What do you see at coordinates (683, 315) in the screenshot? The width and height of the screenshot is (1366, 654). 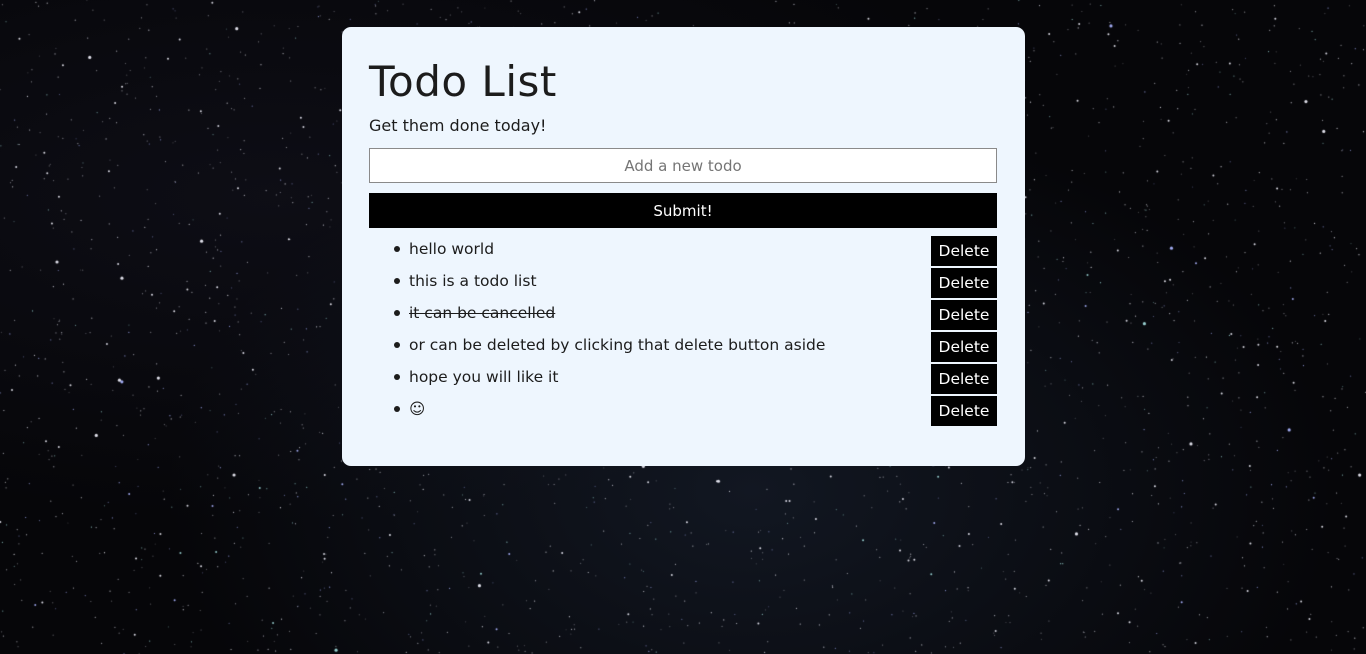 I see `todo-item: it can be cancelled Delete` at bounding box center [683, 315].